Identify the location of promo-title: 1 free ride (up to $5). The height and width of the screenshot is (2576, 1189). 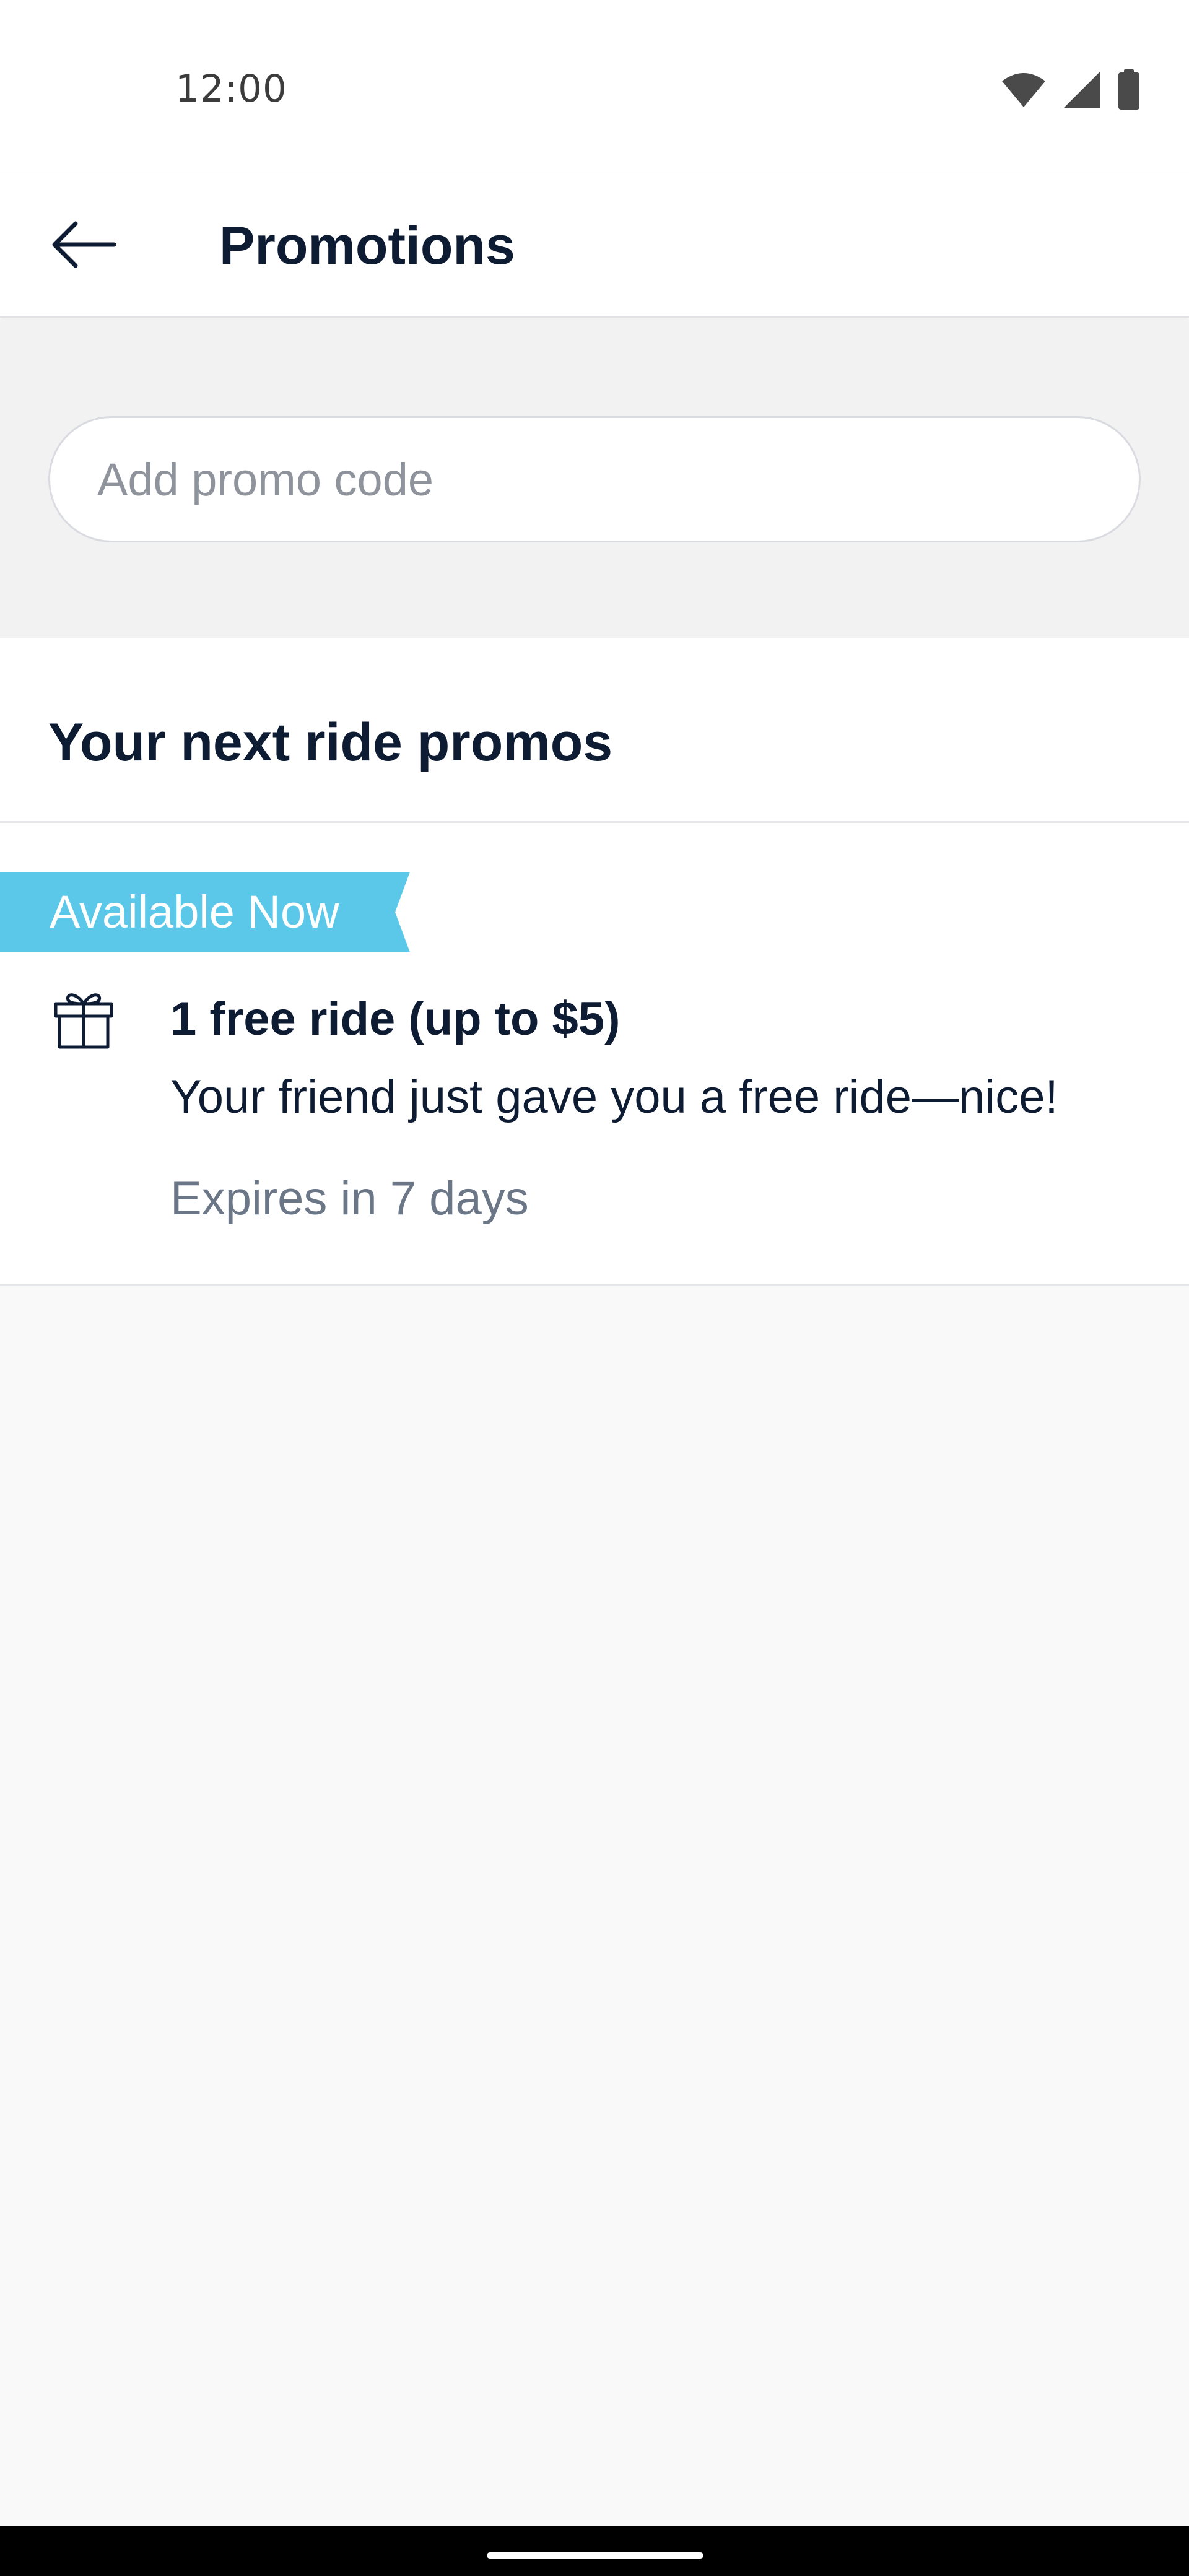
(395, 1019).